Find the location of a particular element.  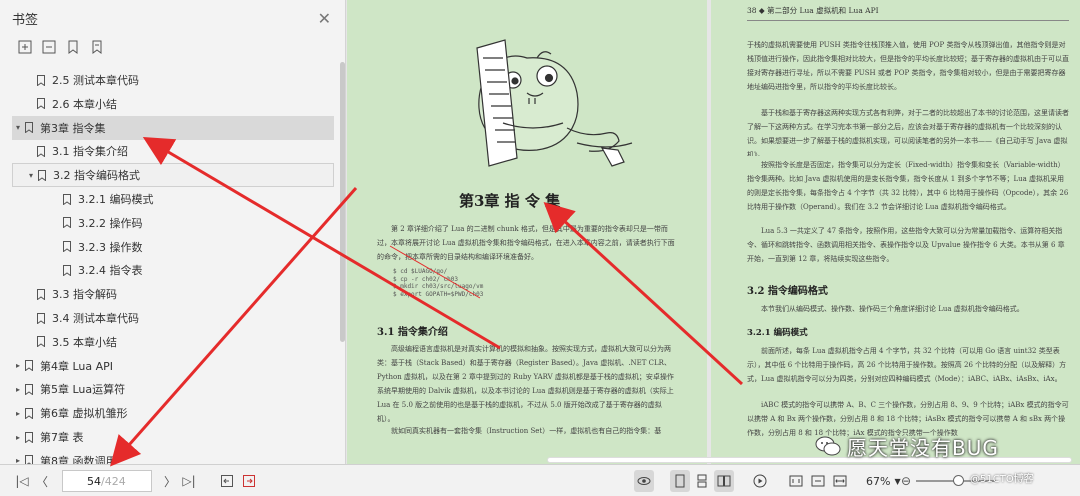

watermark-sub: @51CTO博客 is located at coordinates (1002, 479).